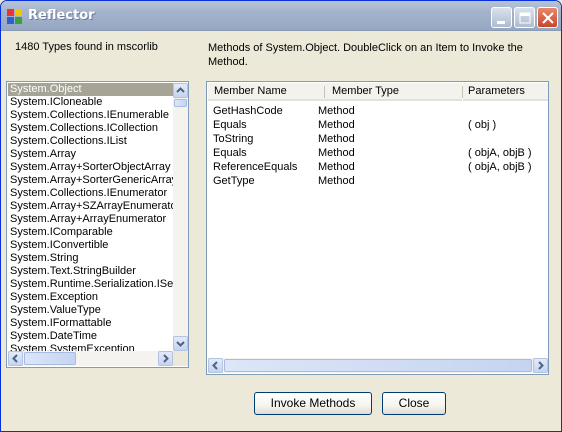  I want to click on close-icon, so click(548, 18).